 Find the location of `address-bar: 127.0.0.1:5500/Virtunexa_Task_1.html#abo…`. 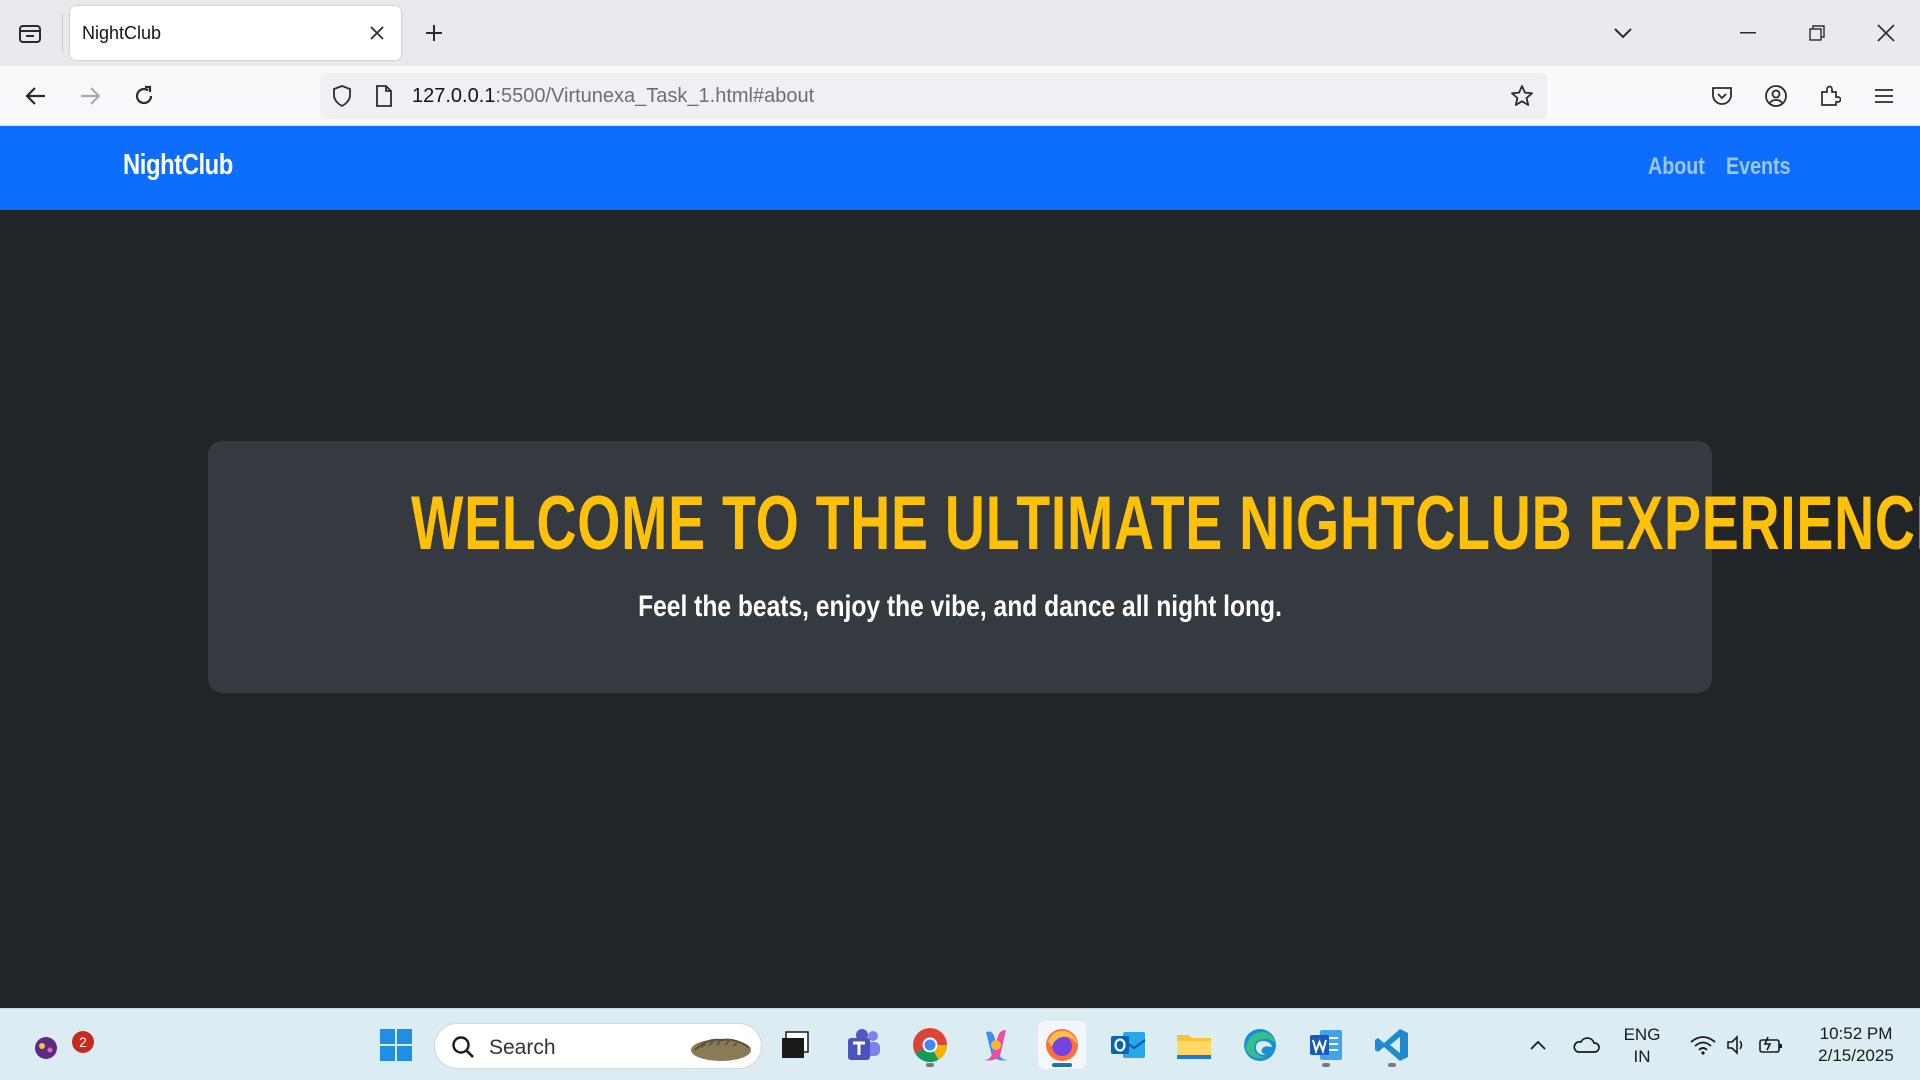

address-bar: 127.0.0.1:5500/Virtunexa_Task_1.html#abo… is located at coordinates (933, 96).